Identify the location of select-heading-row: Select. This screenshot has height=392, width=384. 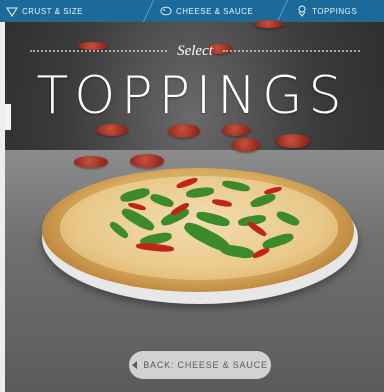
(195, 50).